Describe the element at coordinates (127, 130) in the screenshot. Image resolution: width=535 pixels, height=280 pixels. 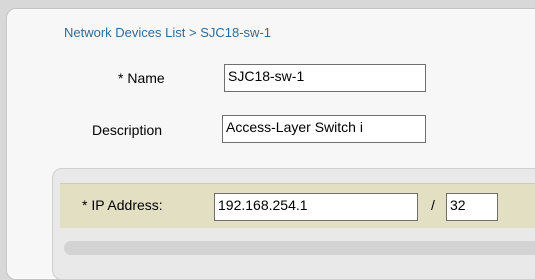
I see `description-label: Description` at that location.